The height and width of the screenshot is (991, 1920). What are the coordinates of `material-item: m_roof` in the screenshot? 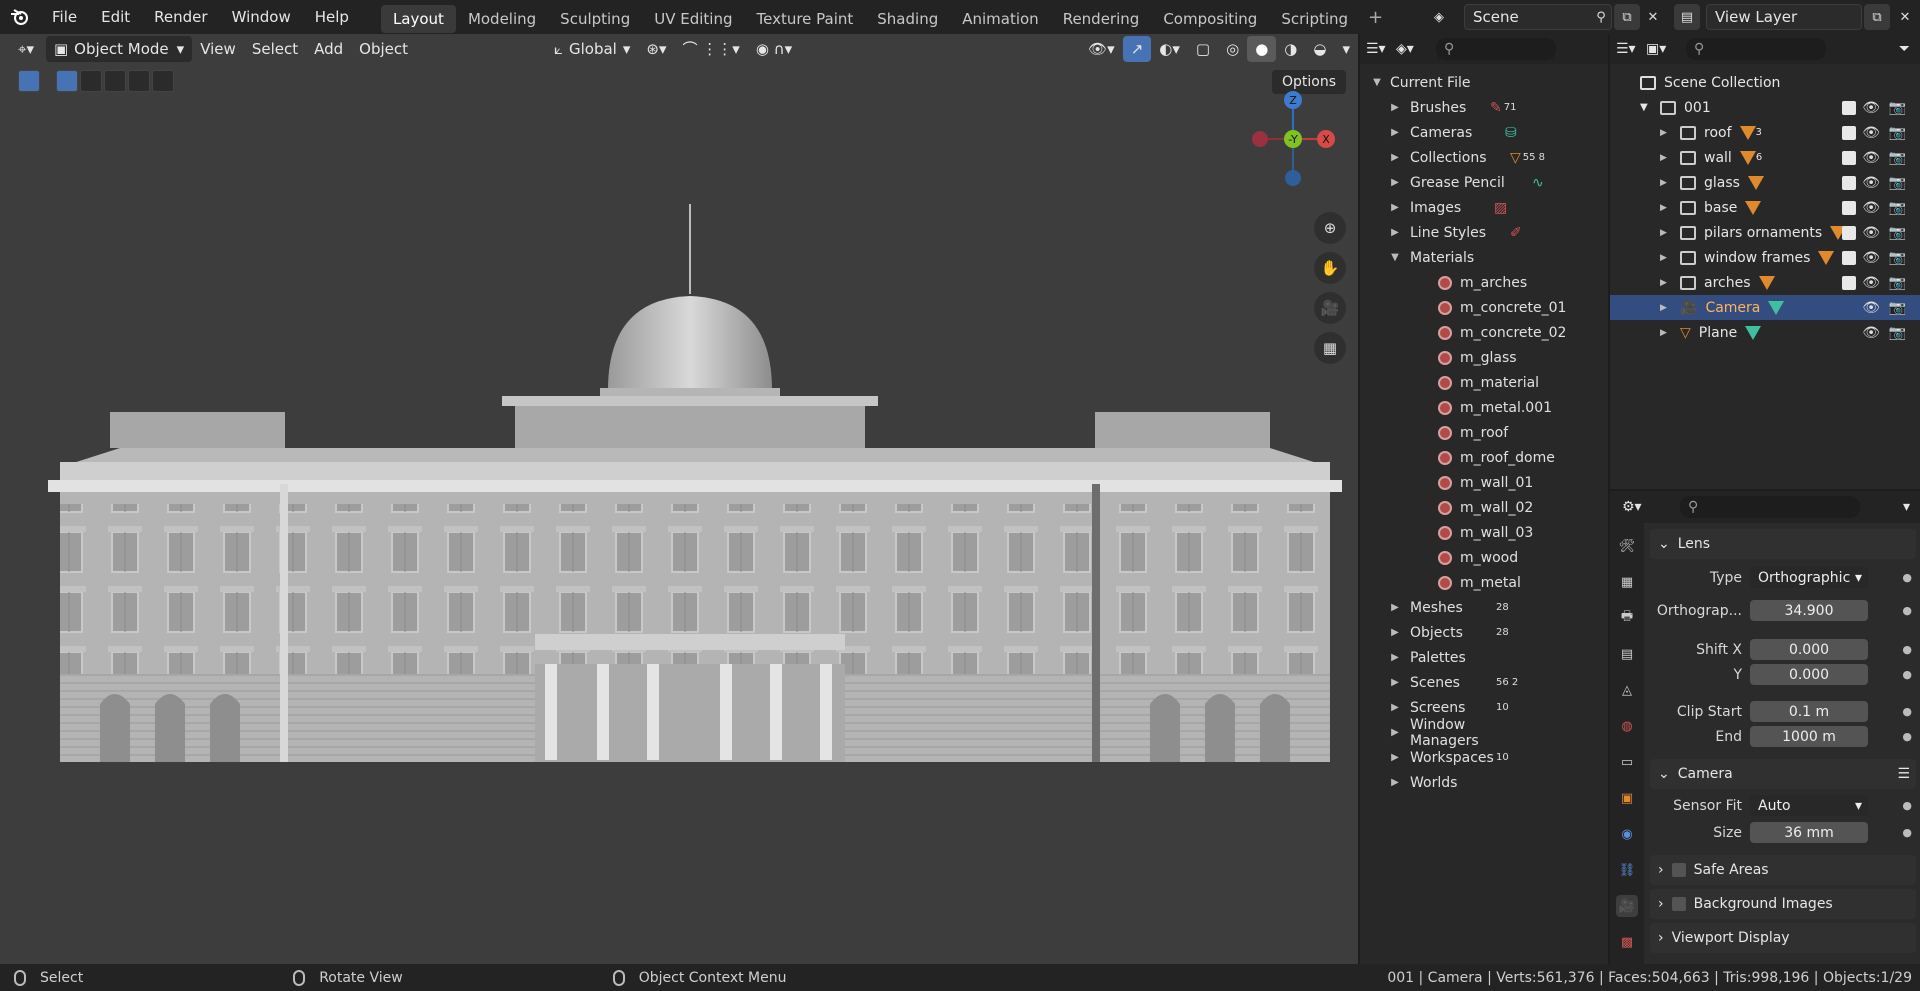 It's located at (1484, 432).